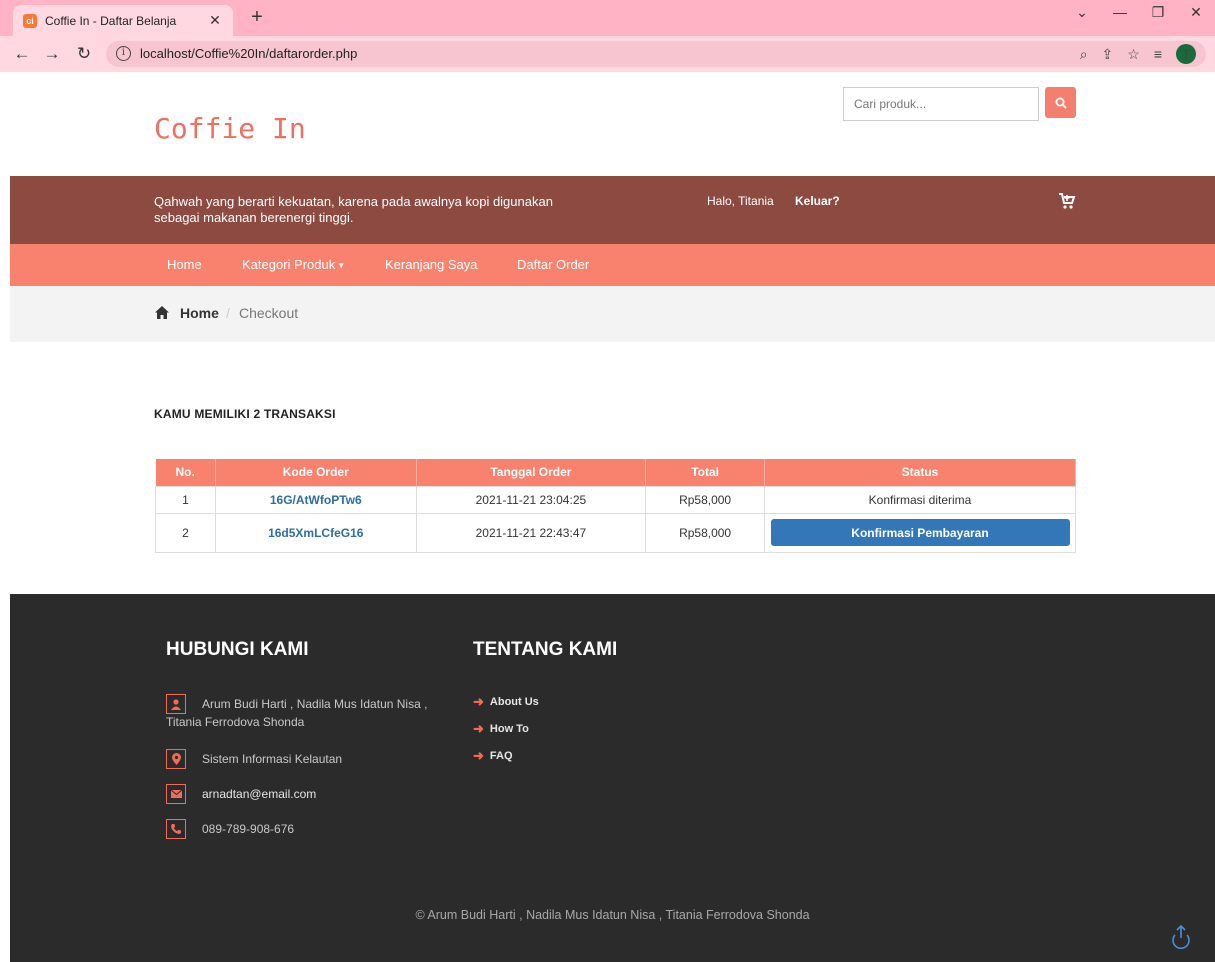 The image size is (1215, 962). What do you see at coordinates (52, 54) in the screenshot?
I see `forward-icon: →` at bounding box center [52, 54].